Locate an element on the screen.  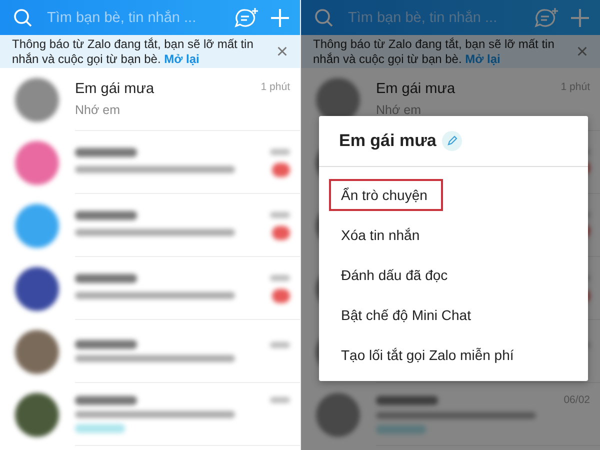
menu-item: Đánh dấu đã đọc is located at coordinates (394, 275).